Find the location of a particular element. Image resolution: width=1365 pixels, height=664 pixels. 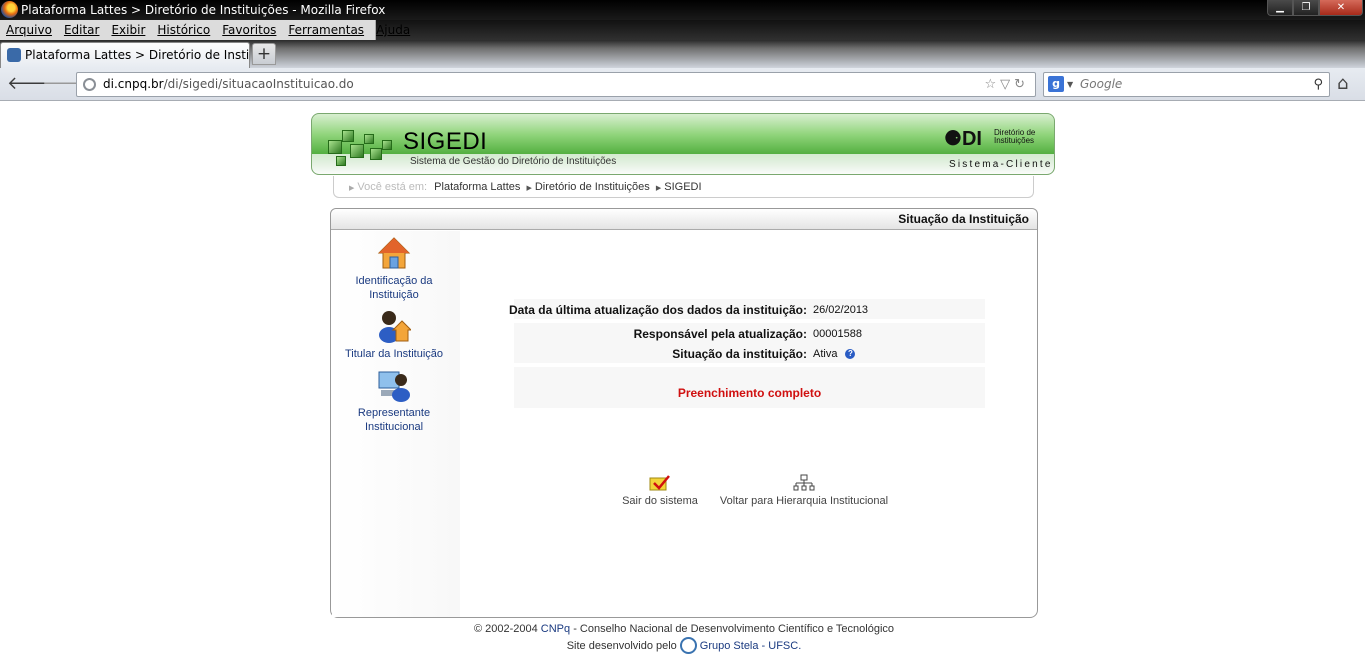

menu-historico: Histórico is located at coordinates (183, 30).